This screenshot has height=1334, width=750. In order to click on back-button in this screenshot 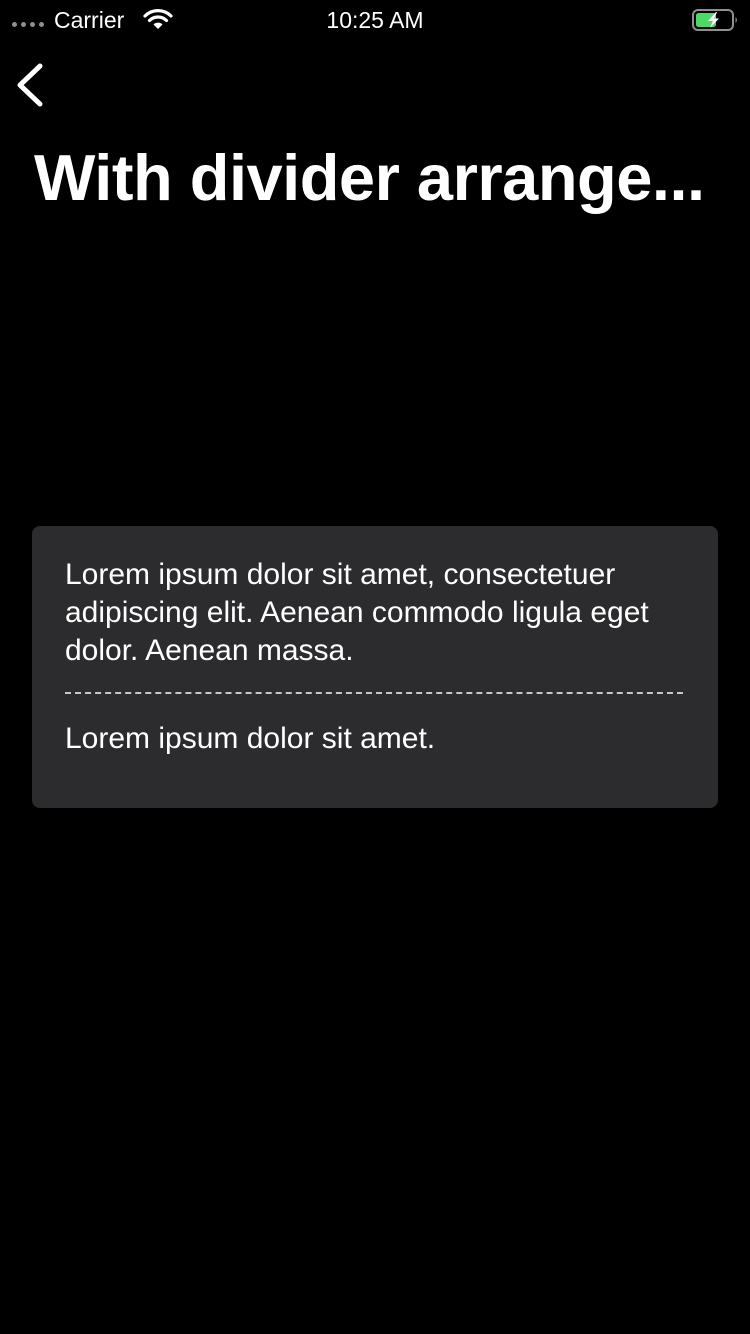, I will do `click(32, 86)`.